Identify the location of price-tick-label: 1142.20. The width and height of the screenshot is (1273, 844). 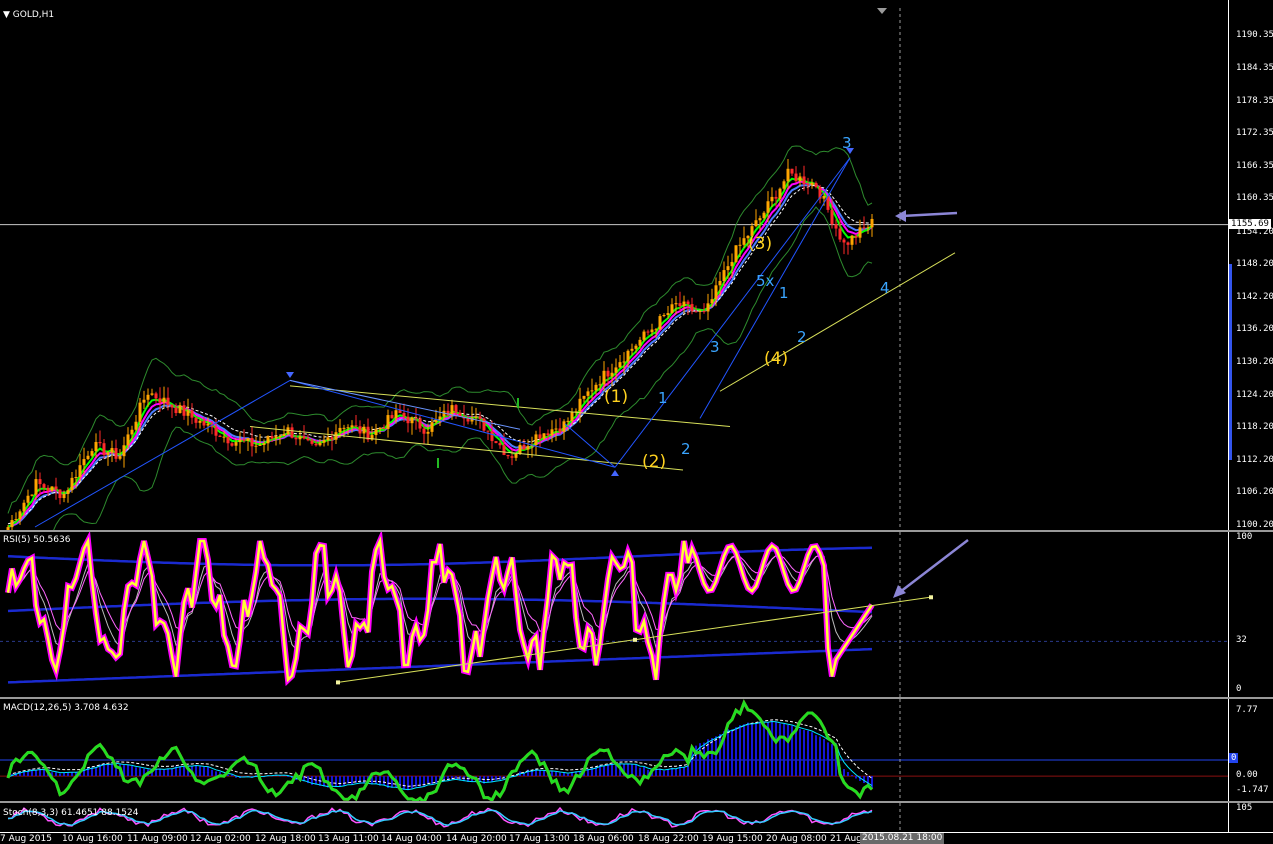
(1254, 296).